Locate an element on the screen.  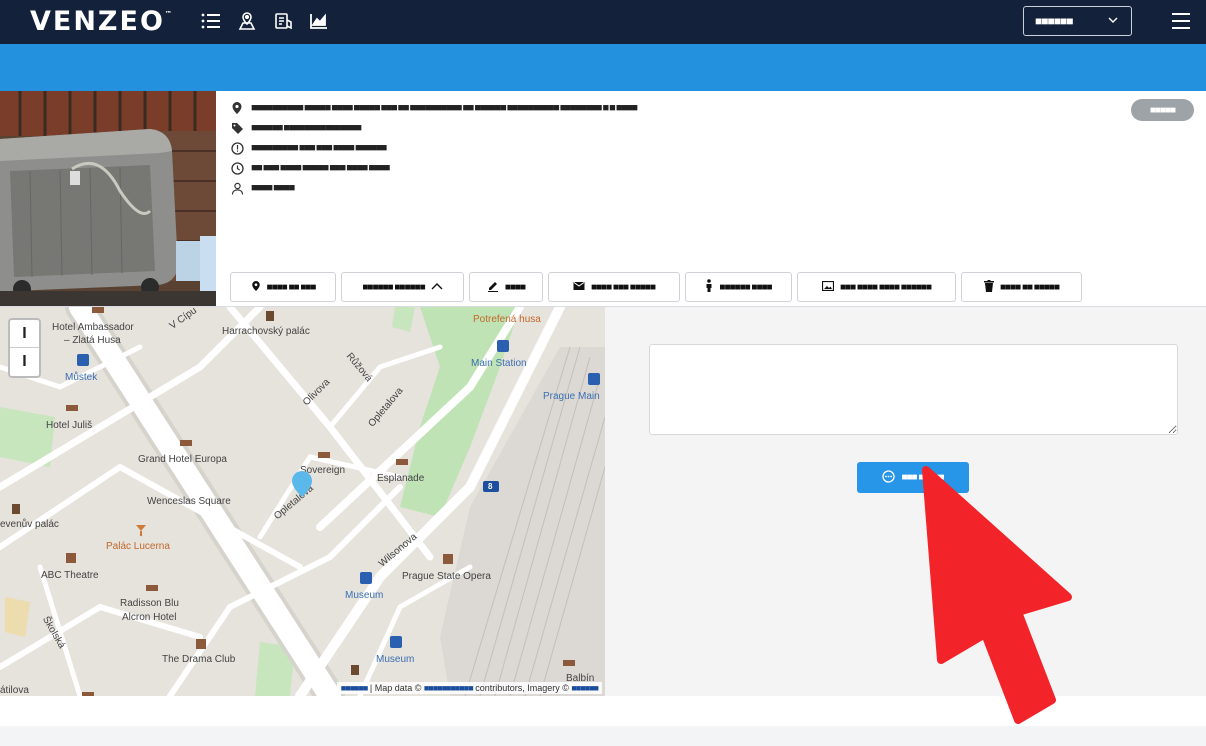
assign-person-button: ■■■■■■ ■■■■ is located at coordinates (738, 287).